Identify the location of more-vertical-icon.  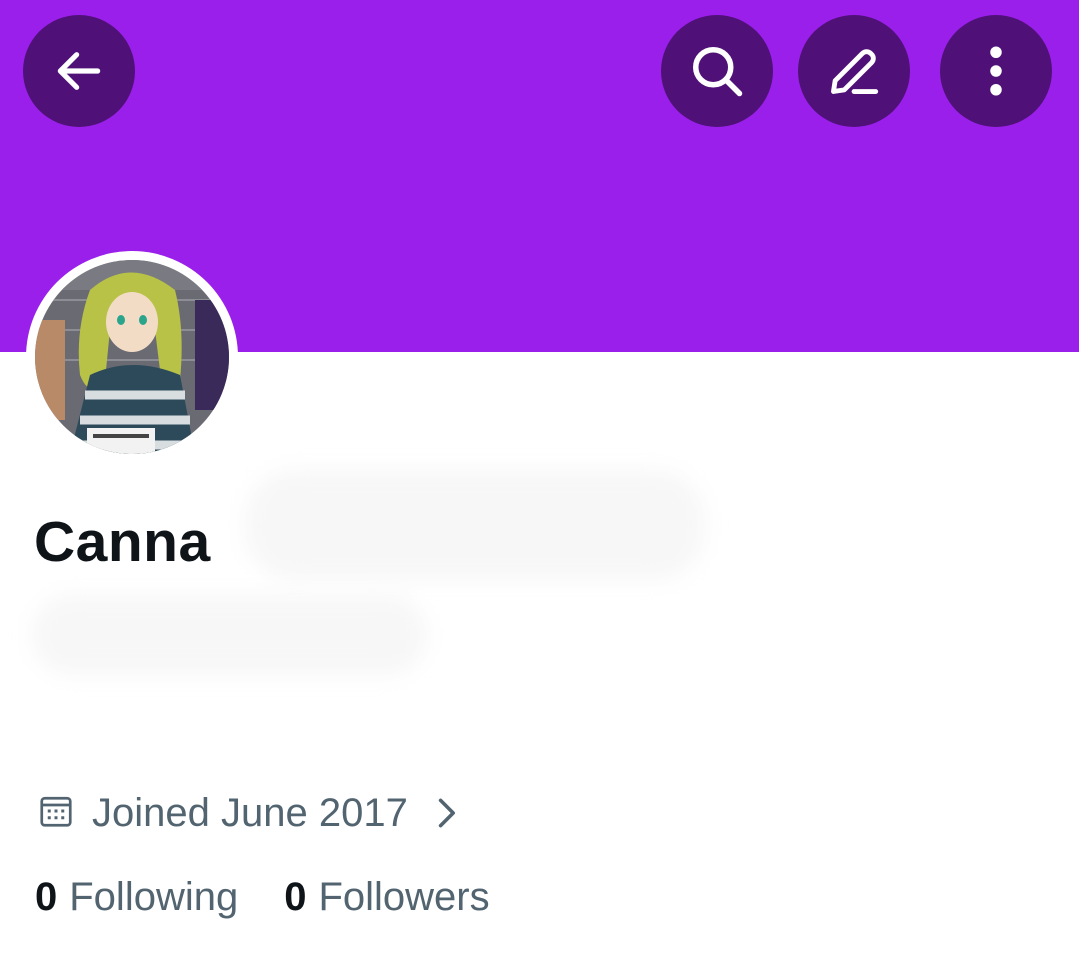
(996, 71).